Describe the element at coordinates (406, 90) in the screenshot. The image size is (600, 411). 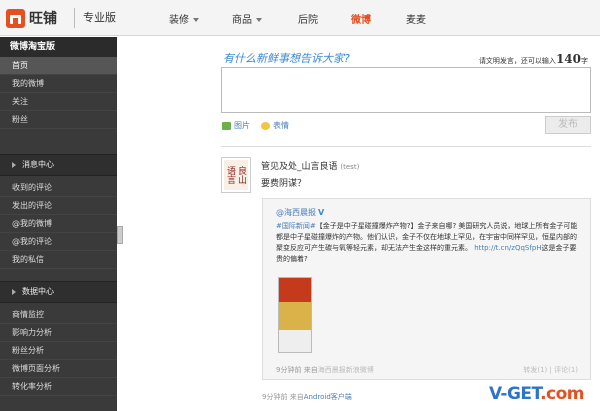
I see `post-textarea` at that location.